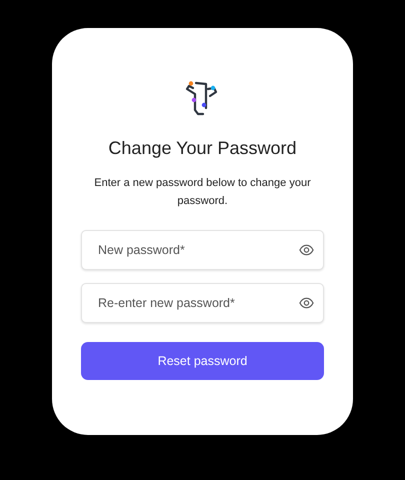 The image size is (405, 480). What do you see at coordinates (202, 303) in the screenshot?
I see `password-field: Re-enter new password*` at bounding box center [202, 303].